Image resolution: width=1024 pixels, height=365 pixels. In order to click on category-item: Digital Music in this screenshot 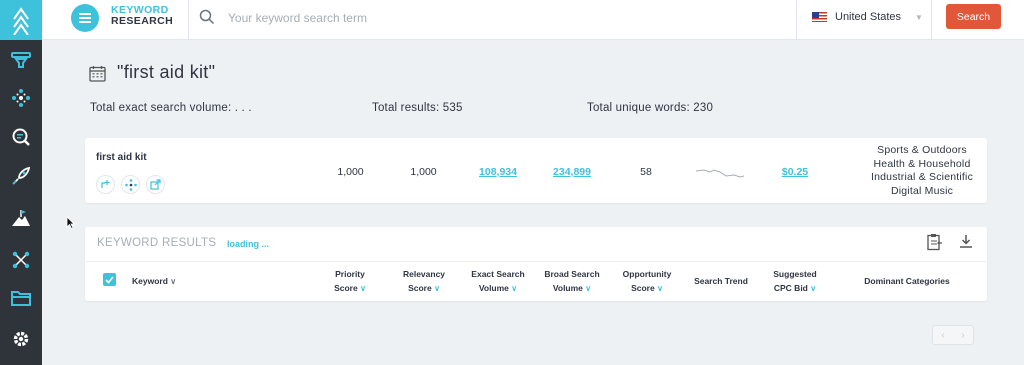, I will do `click(922, 190)`.